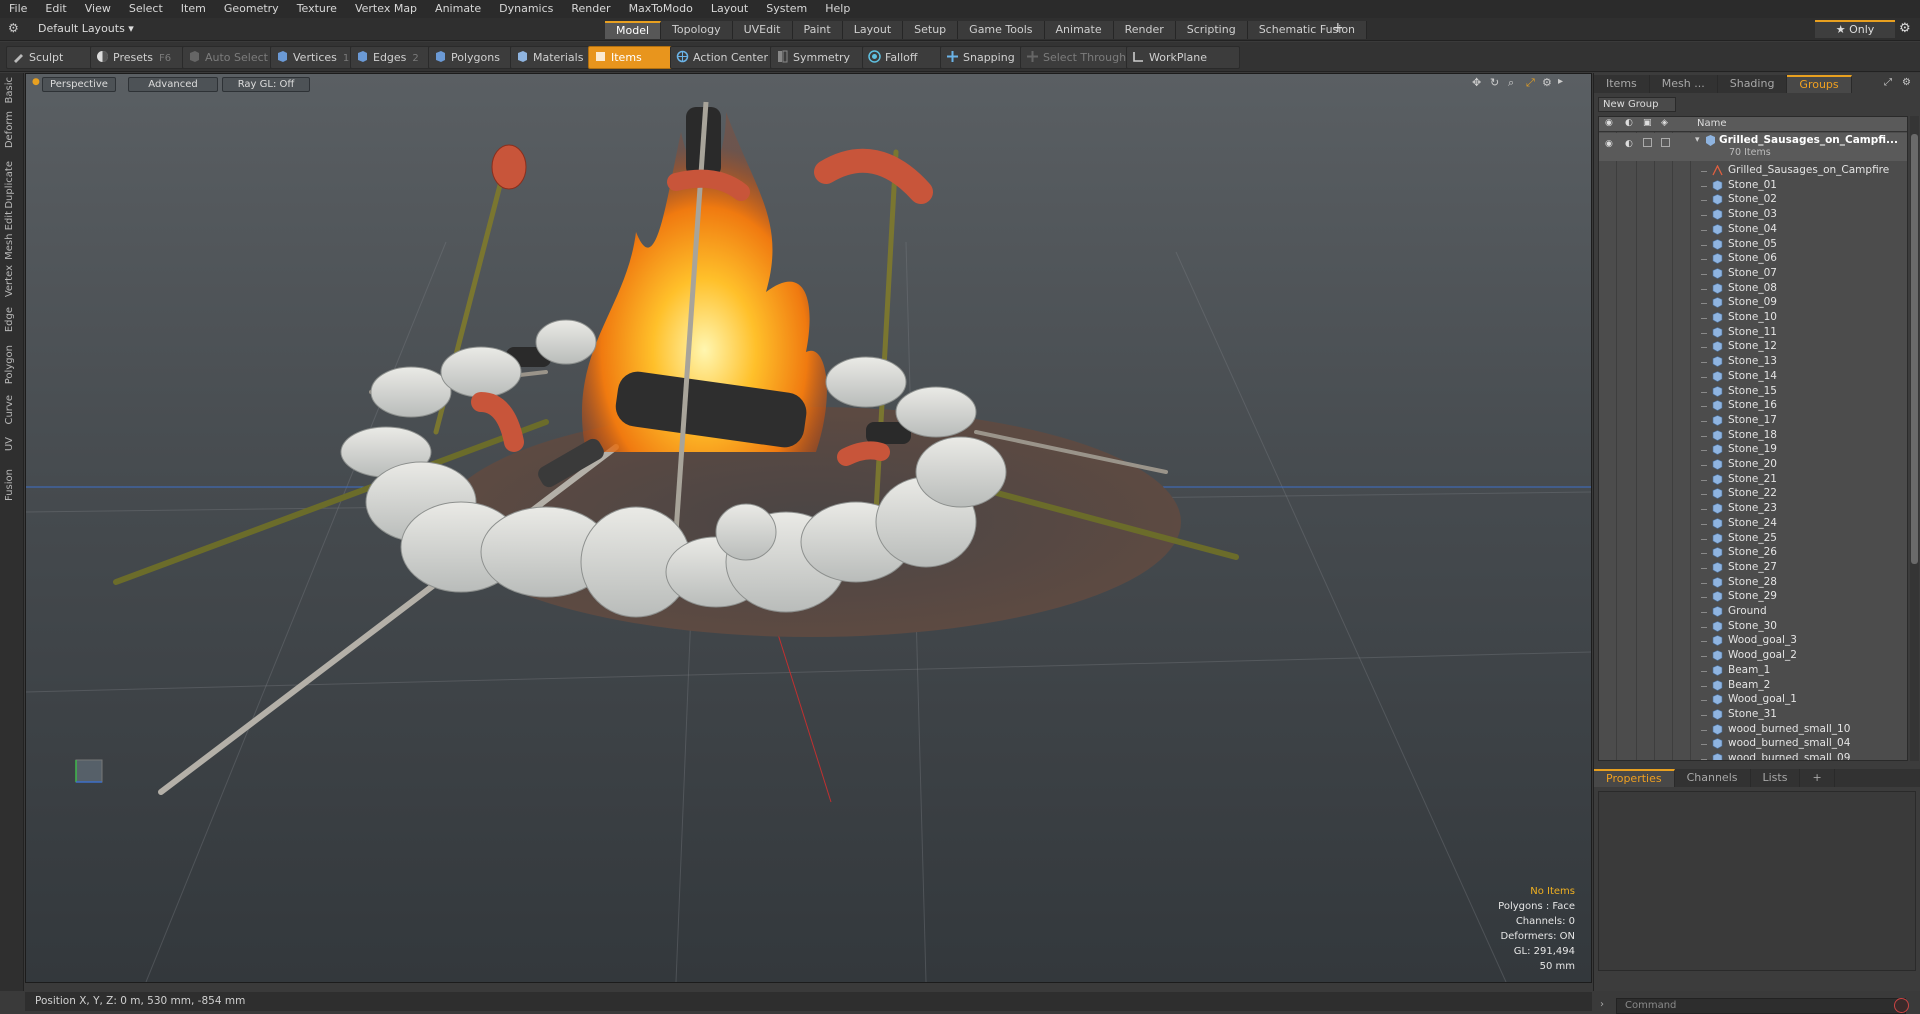 The width and height of the screenshot is (1920, 1014). Describe the element at coordinates (386, 9) in the screenshot. I see `menu-vertex-map: Vertex Map` at that location.